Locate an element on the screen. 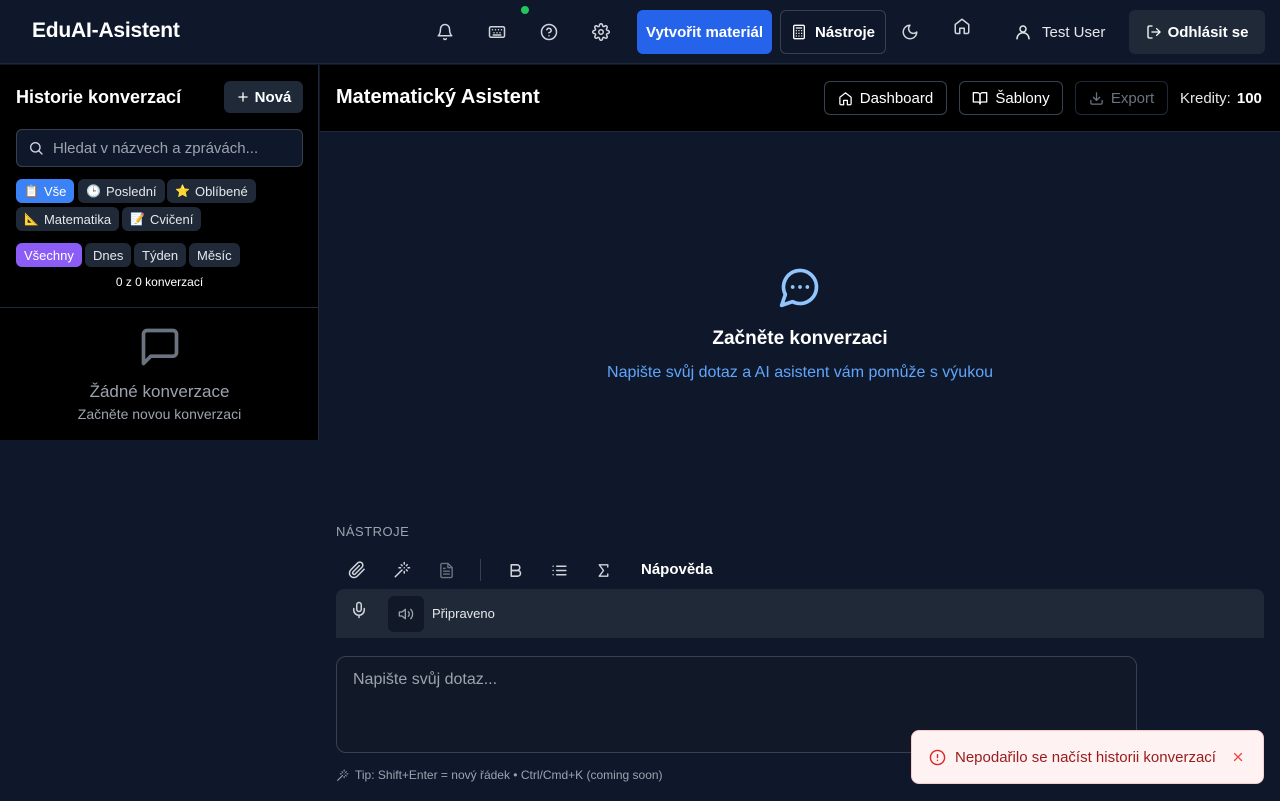 This screenshot has width=1280, height=801. category-chip-label: Poslední is located at coordinates (131, 191).